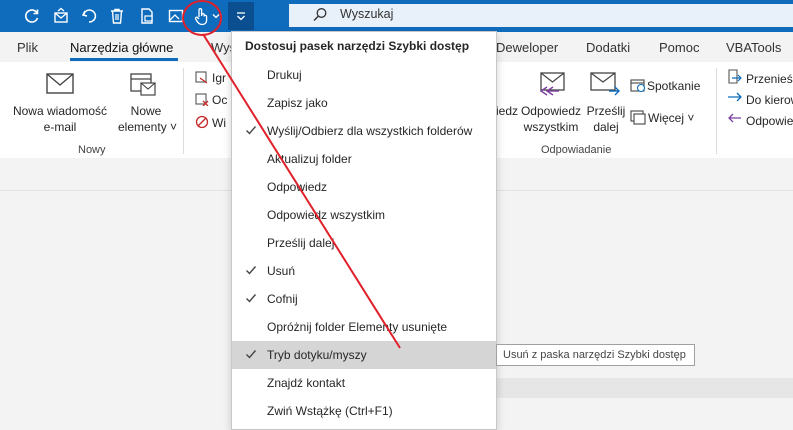 Image resolution: width=793 pixels, height=430 pixels. What do you see at coordinates (202, 18) in the screenshot?
I see `annotation-circle` at bounding box center [202, 18].